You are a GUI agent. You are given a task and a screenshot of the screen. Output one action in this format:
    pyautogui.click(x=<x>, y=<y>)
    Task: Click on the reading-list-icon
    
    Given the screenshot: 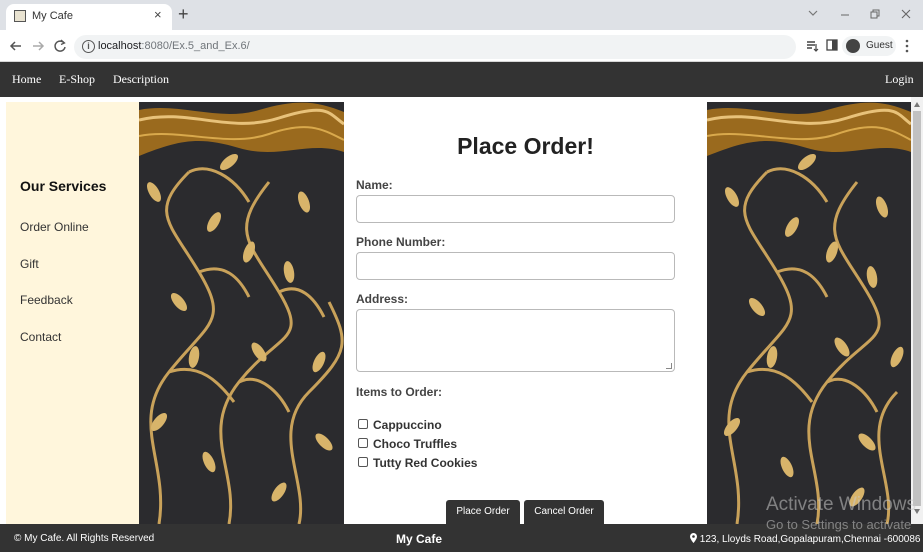 What is the action you would take?
    pyautogui.click(x=812, y=45)
    